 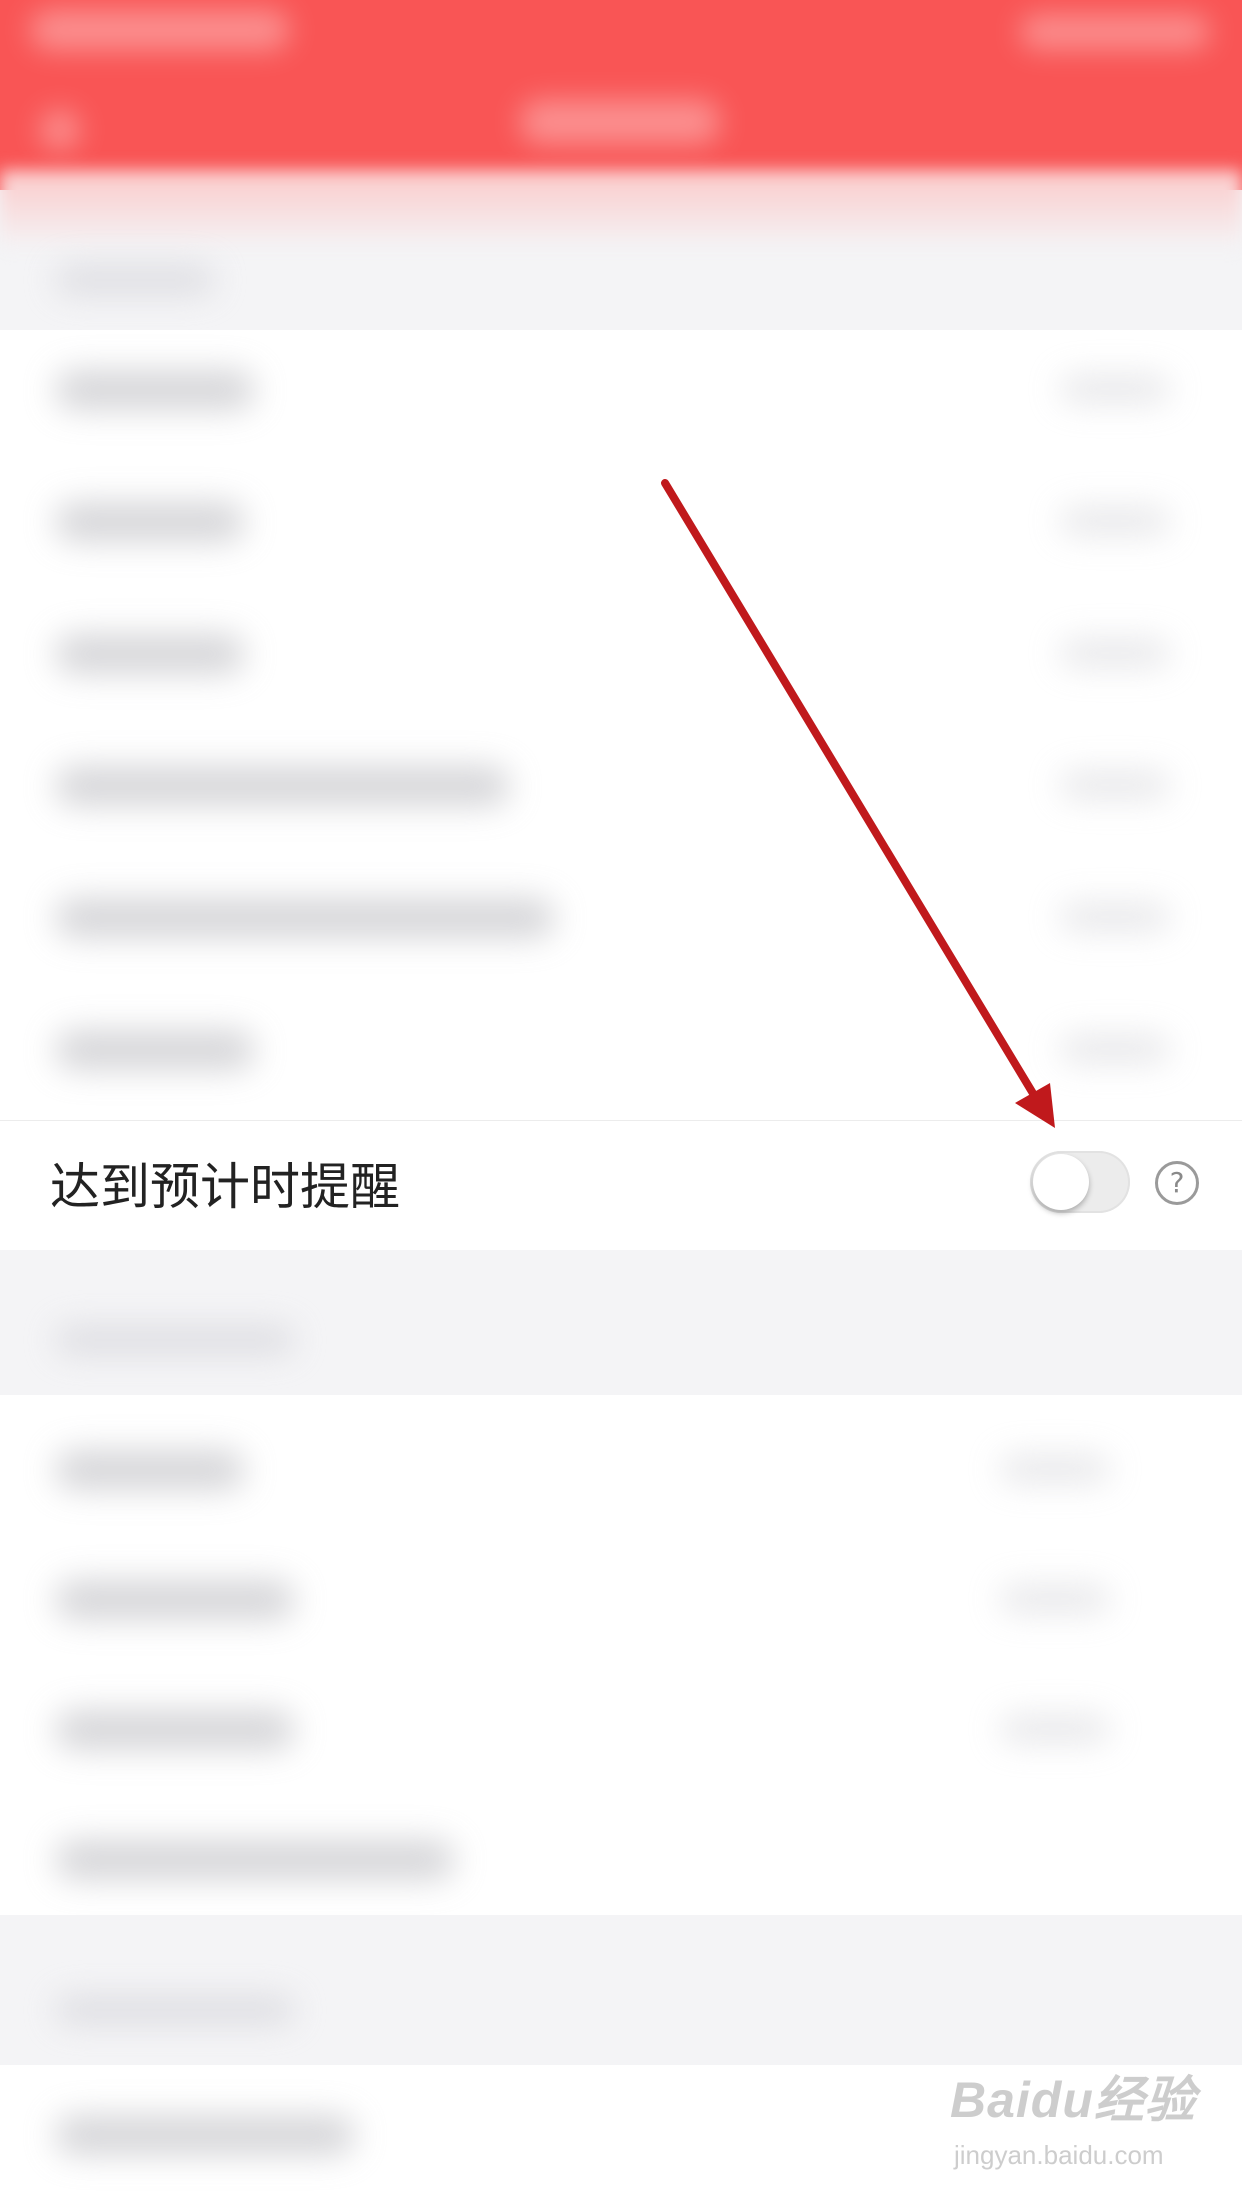 What do you see at coordinates (1073, 2100) in the screenshot?
I see `watermark-logo: Baidu经验` at bounding box center [1073, 2100].